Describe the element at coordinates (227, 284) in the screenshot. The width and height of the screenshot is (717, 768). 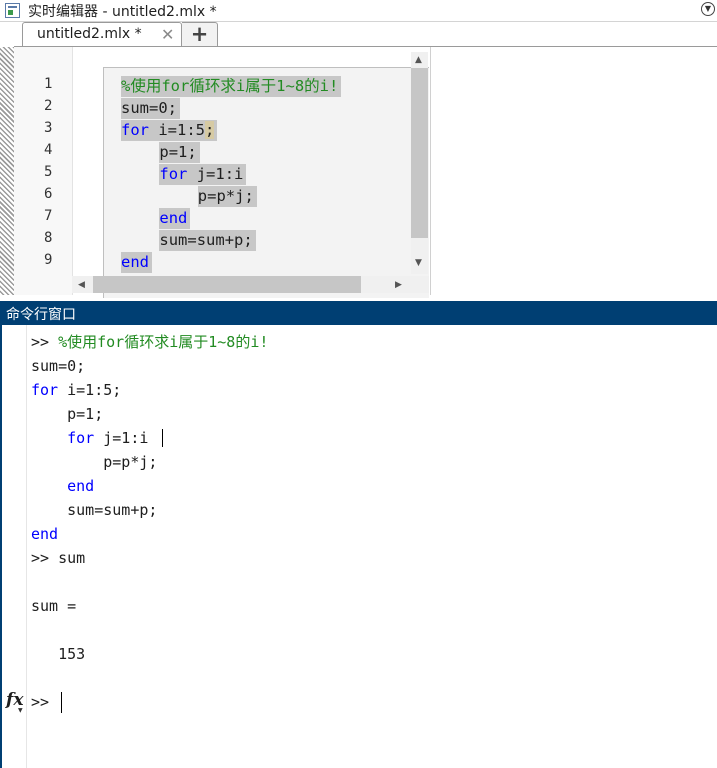
I see `horizontal-scroll-thumb` at that location.